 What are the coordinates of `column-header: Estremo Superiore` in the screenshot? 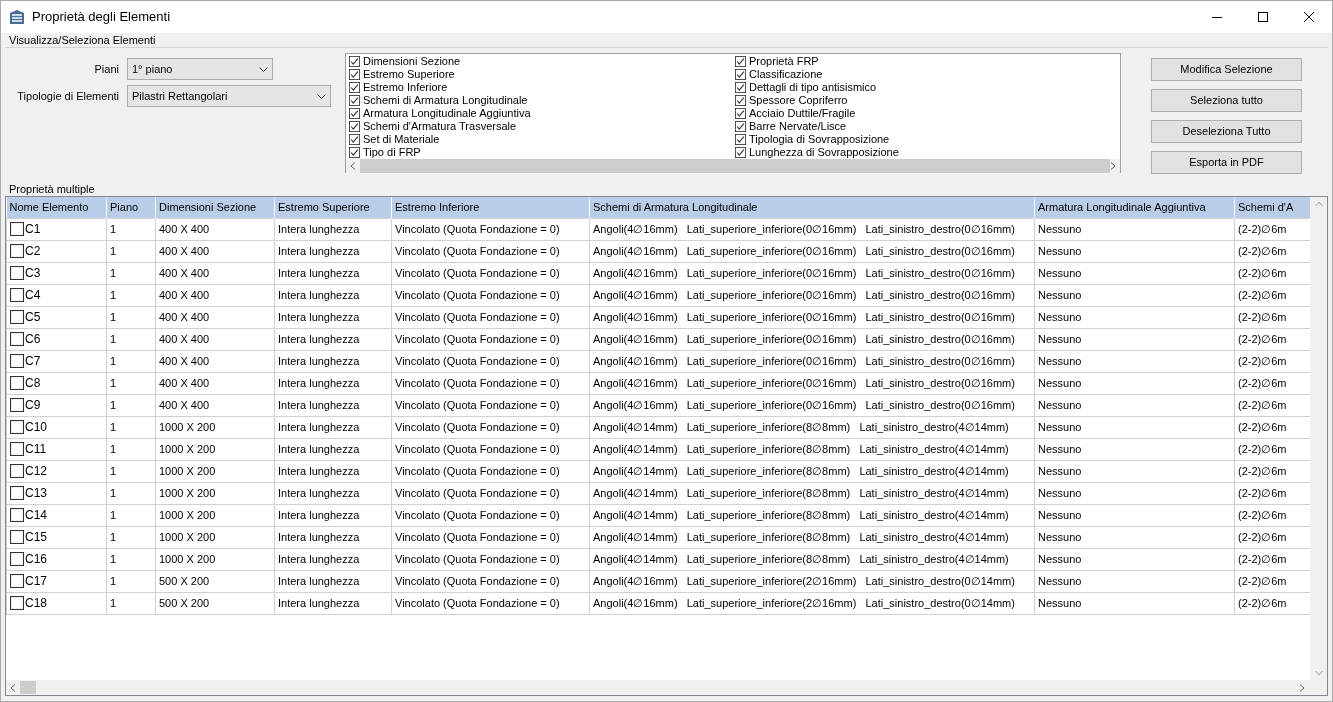 It's located at (333, 207).